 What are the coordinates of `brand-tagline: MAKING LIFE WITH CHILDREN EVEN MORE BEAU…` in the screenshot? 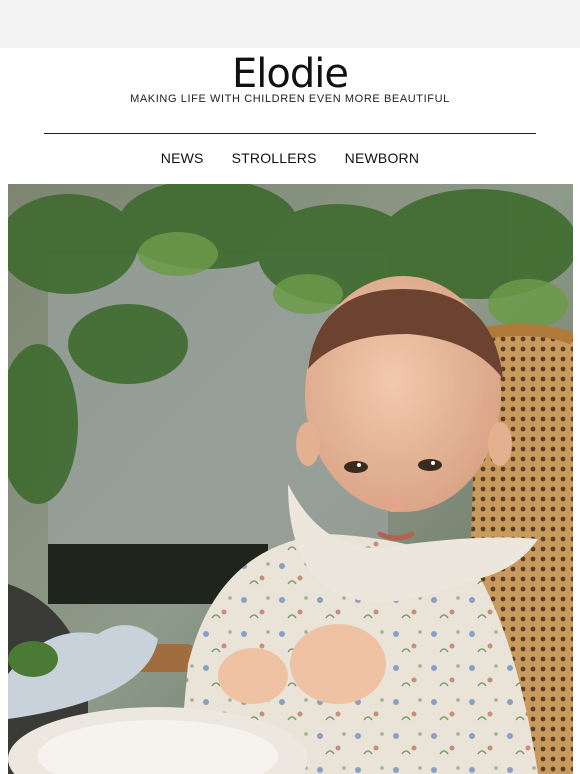 It's located at (290, 99).